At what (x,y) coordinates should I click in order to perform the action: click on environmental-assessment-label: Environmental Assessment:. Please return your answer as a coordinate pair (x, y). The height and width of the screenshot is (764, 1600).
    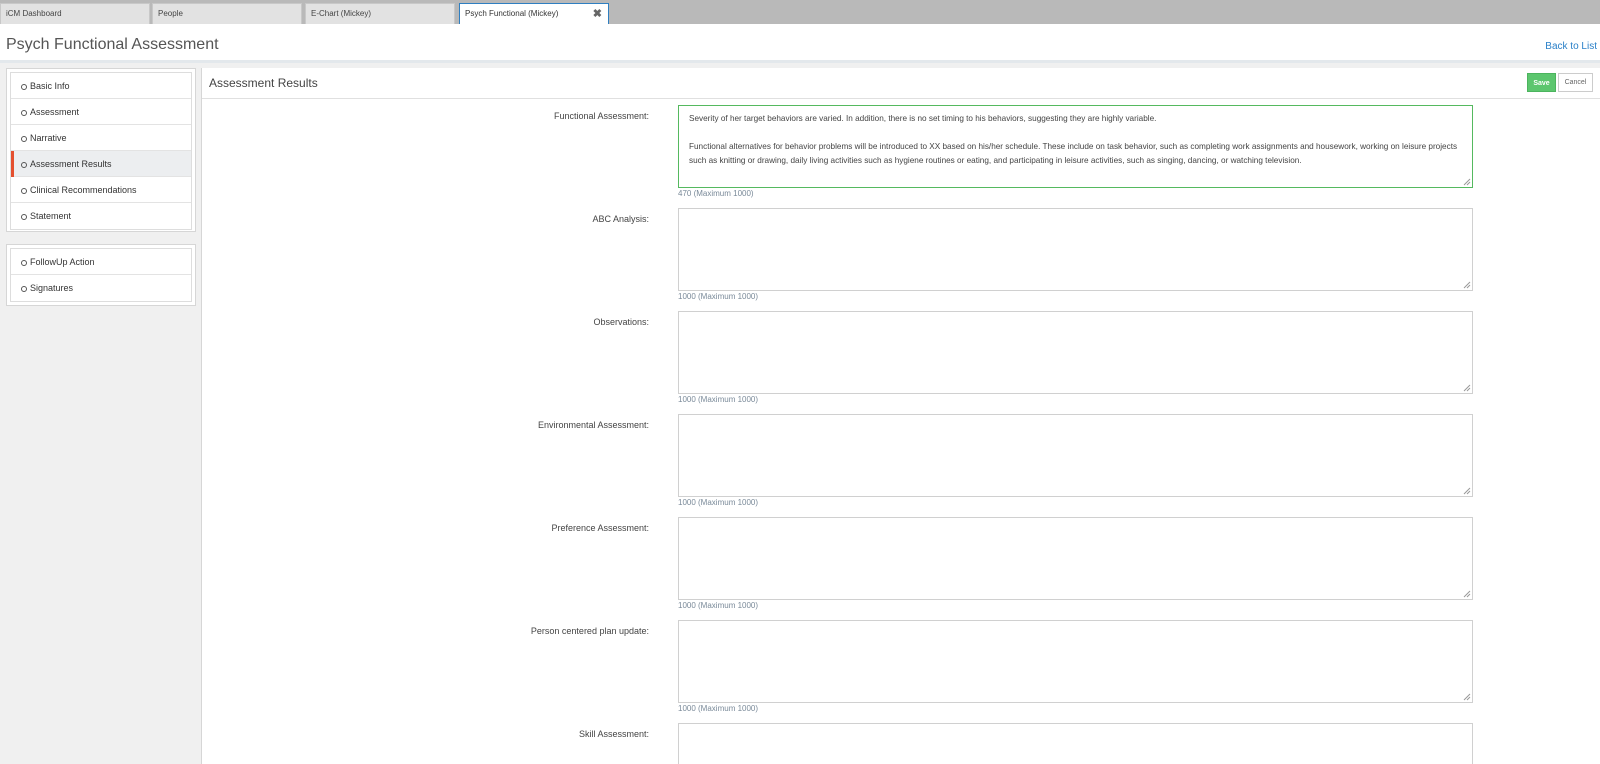
    Looking at the image, I should click on (593, 425).